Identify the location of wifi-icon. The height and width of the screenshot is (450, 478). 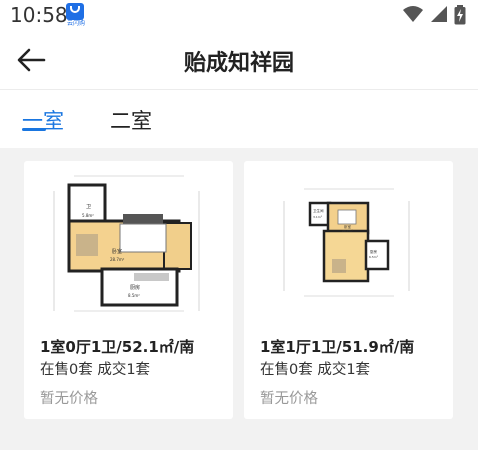
(412, 14).